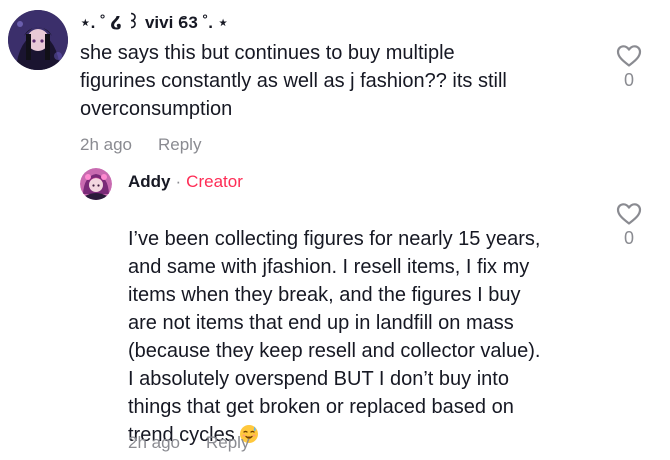 Image resolution: width=670 pixels, height=460 pixels. What do you see at coordinates (214, 181) in the screenshot?
I see `creator-badge: Creator` at bounding box center [214, 181].